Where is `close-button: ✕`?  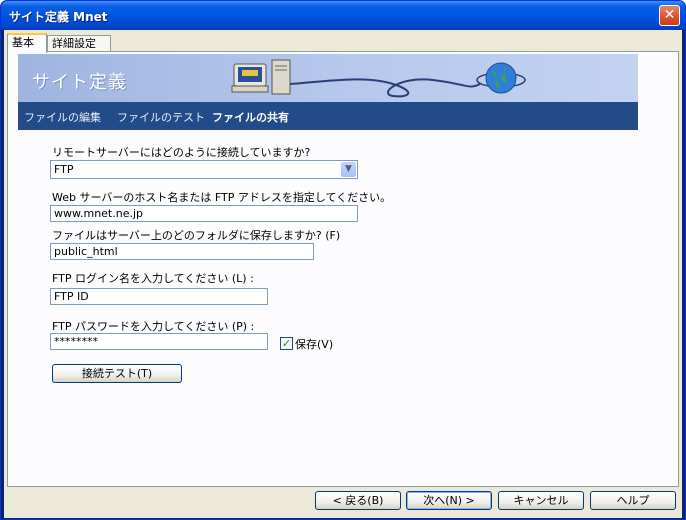
close-button: ✕ is located at coordinates (669, 15).